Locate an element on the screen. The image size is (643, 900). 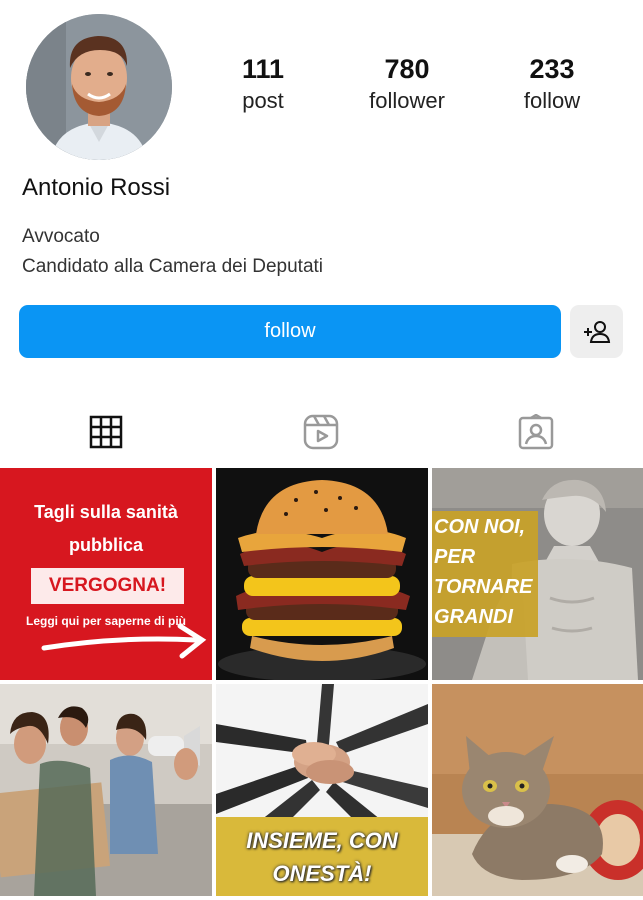
tab-reels is located at coordinates (321, 432).